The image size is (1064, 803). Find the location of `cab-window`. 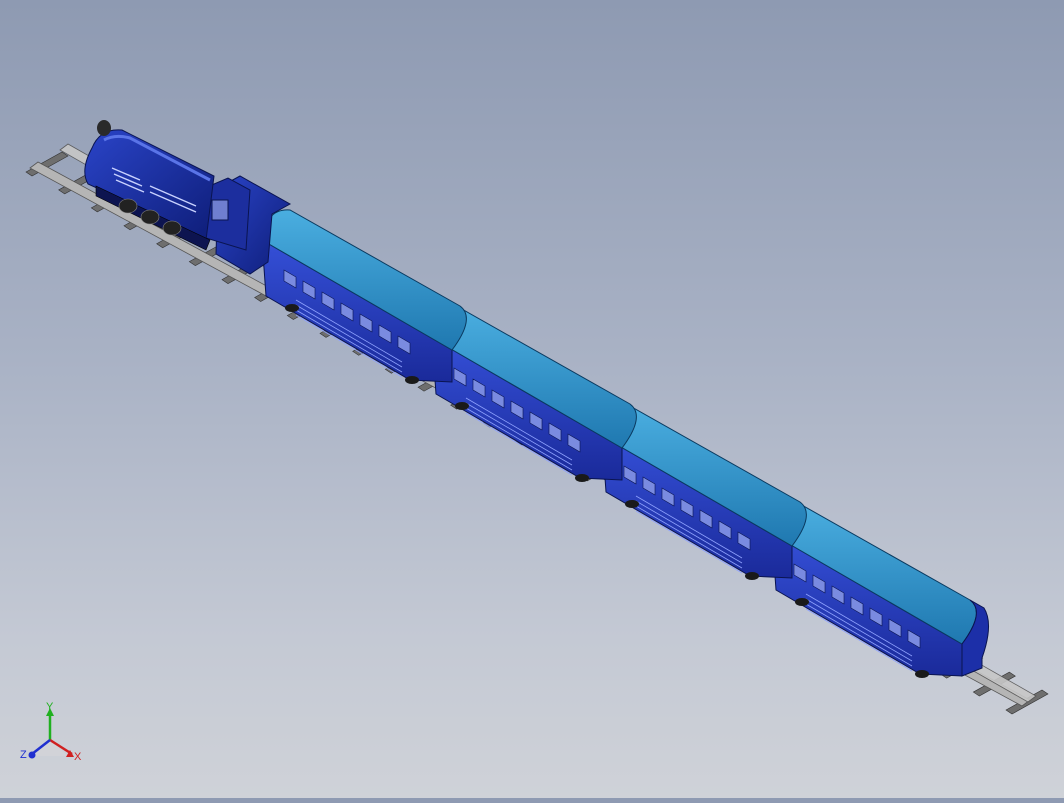

cab-window is located at coordinates (220, 210).